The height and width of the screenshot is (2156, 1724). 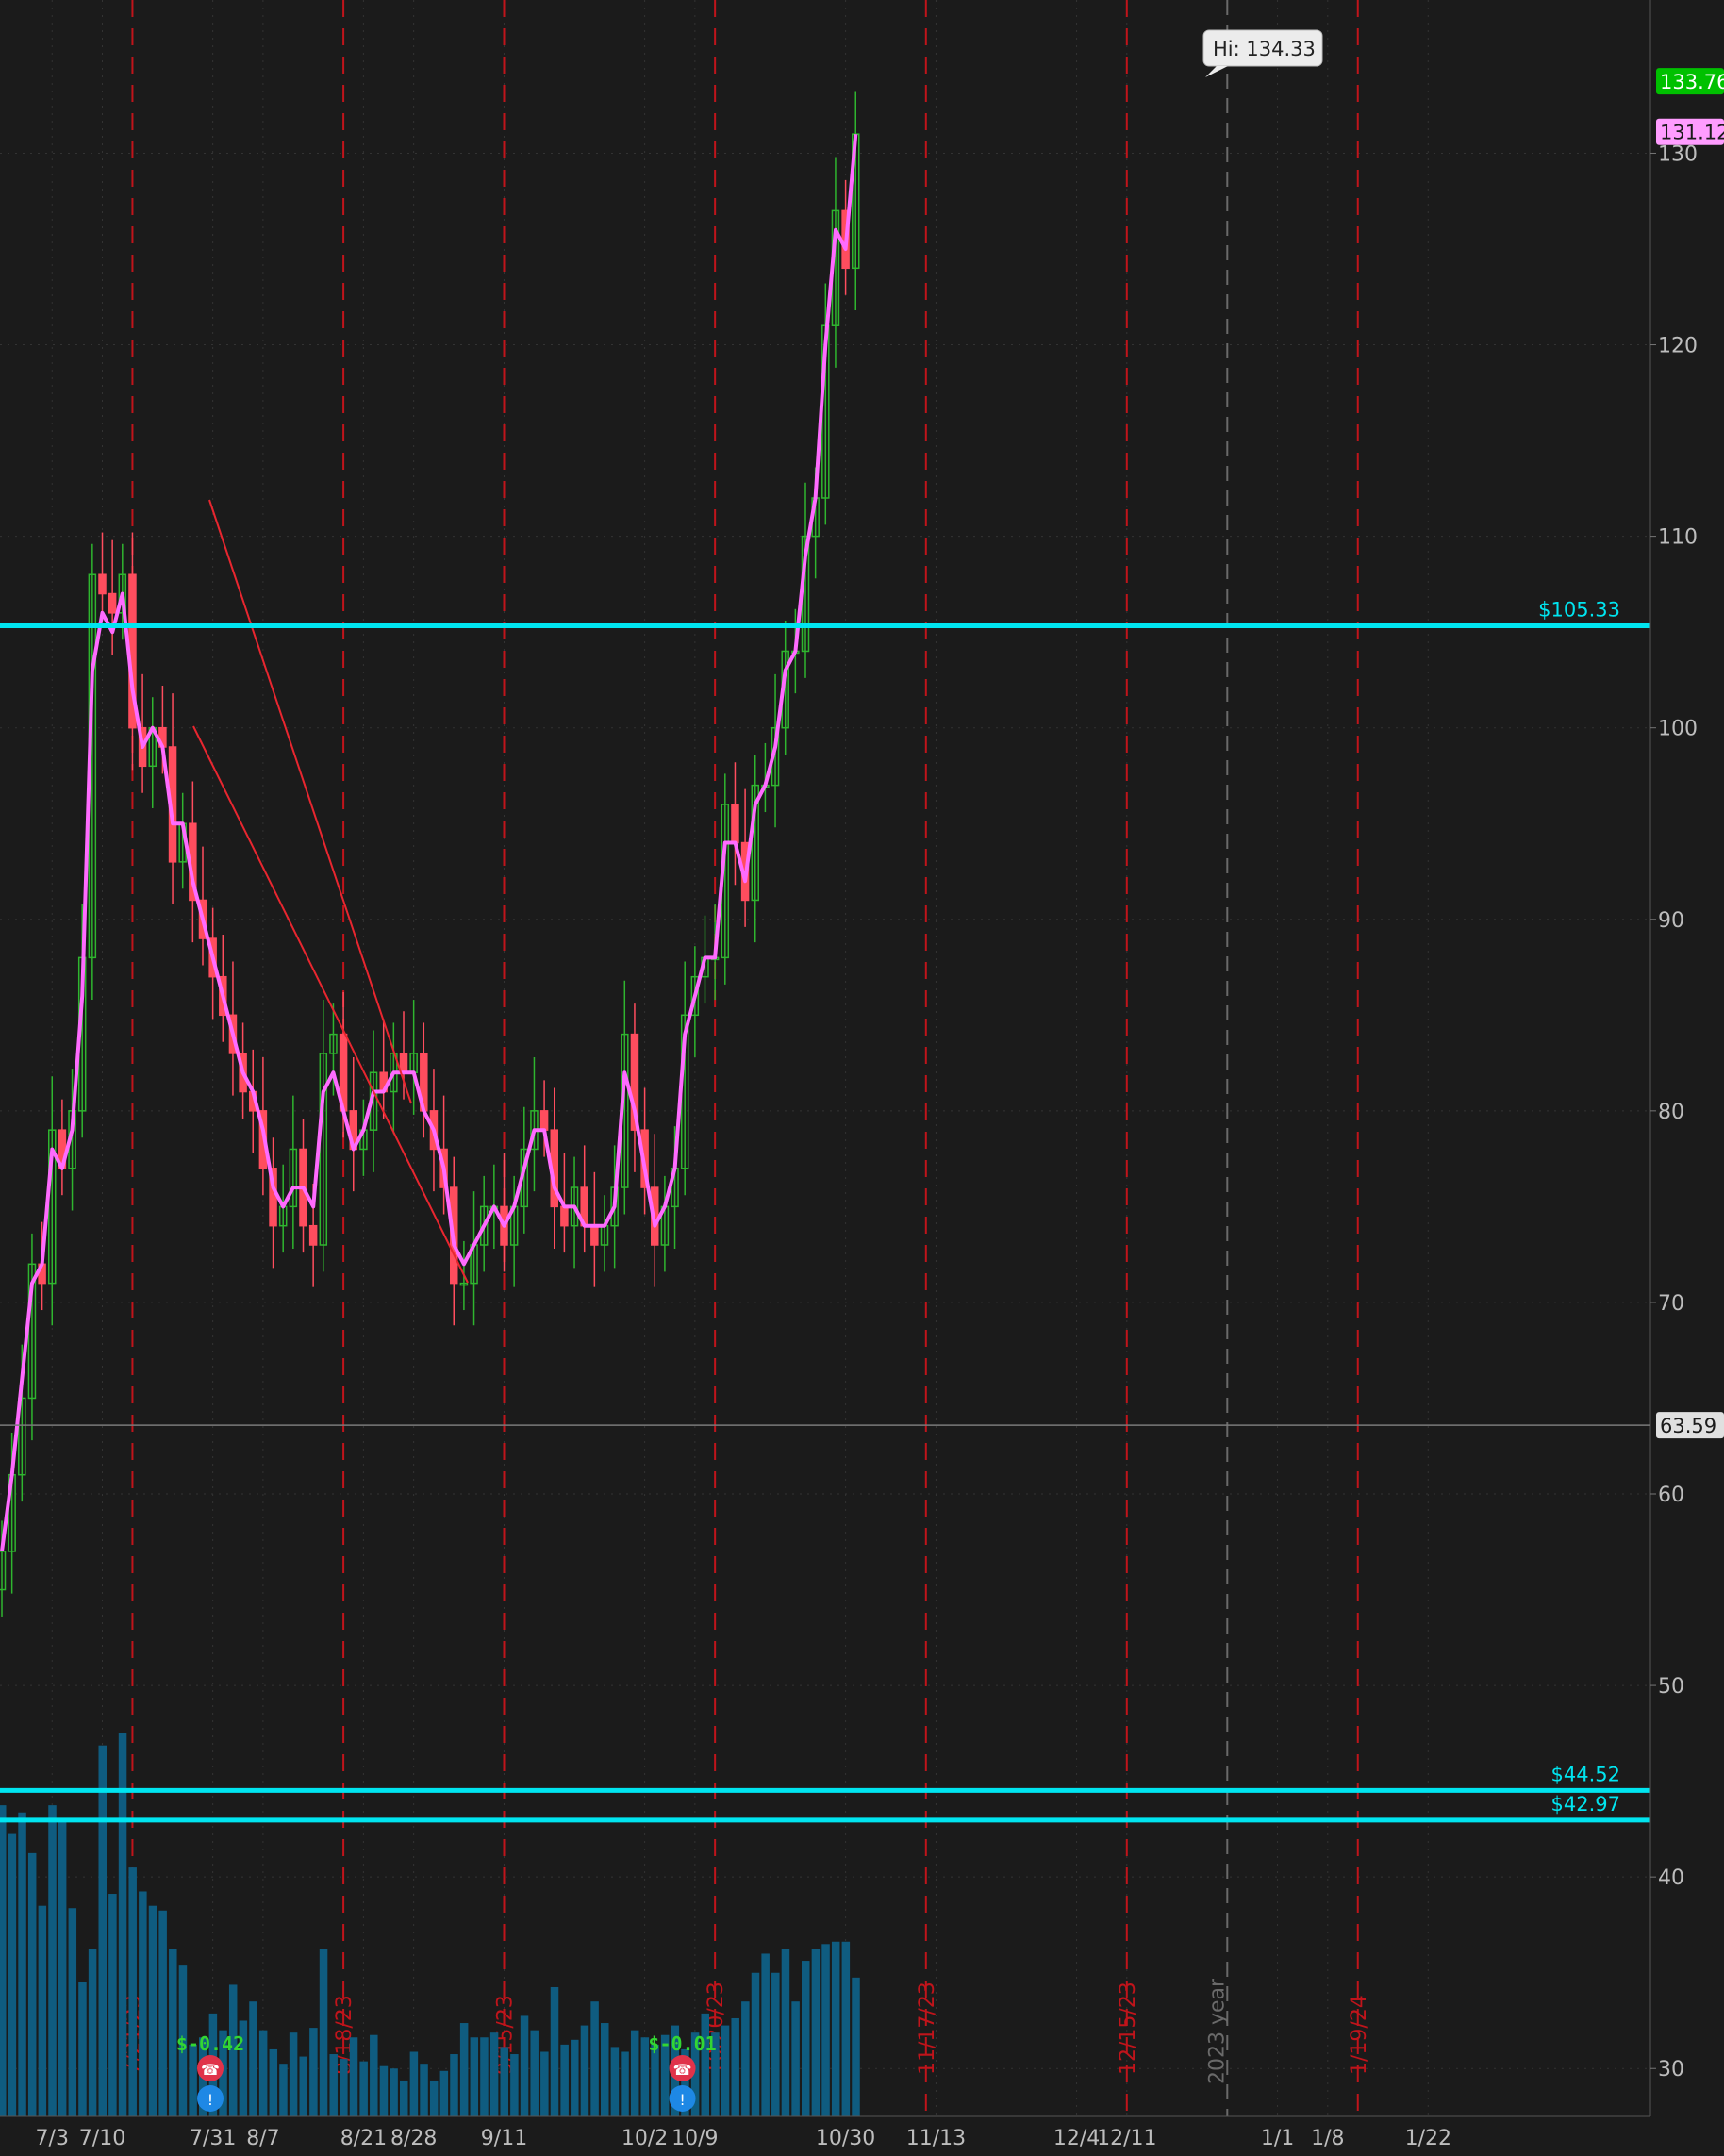 I want to click on y-tick-label: 30, so click(x=1671, y=2070).